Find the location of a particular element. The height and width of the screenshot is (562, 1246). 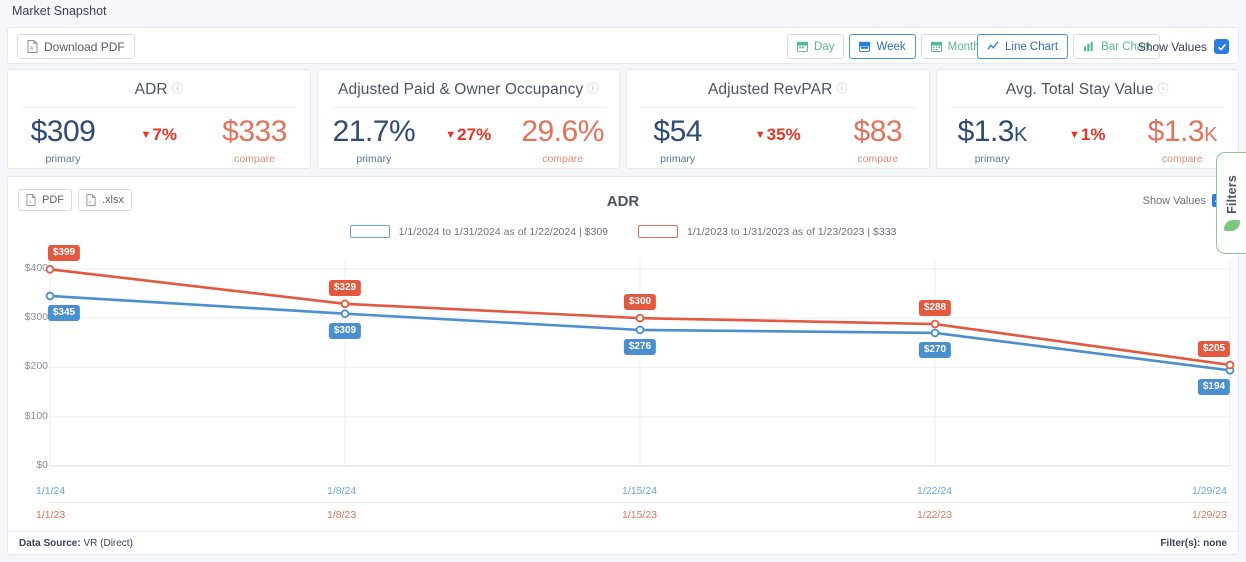

data-source-label: Data Source: is located at coordinates (50, 543).